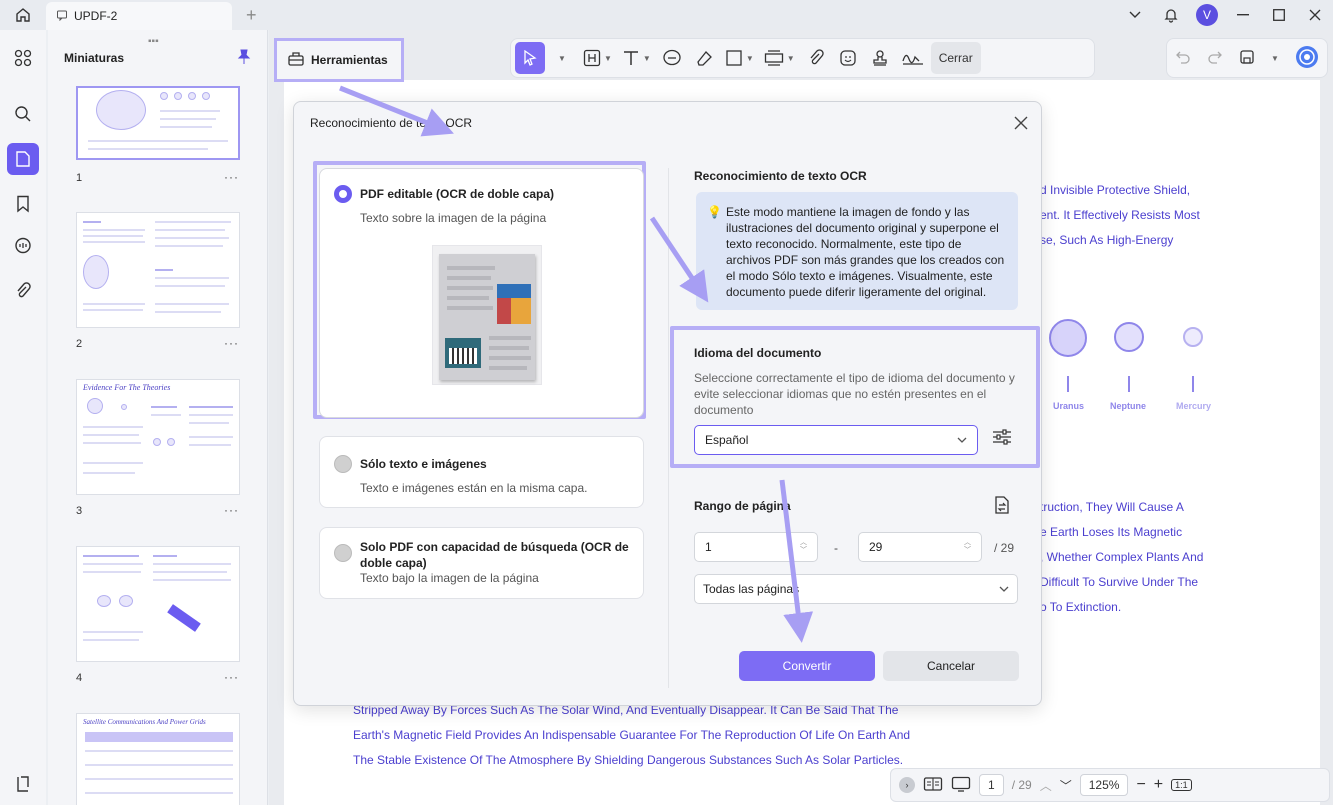  I want to click on page-thumbnail-5: Satellite Communications And Power Grids, so click(158, 759).